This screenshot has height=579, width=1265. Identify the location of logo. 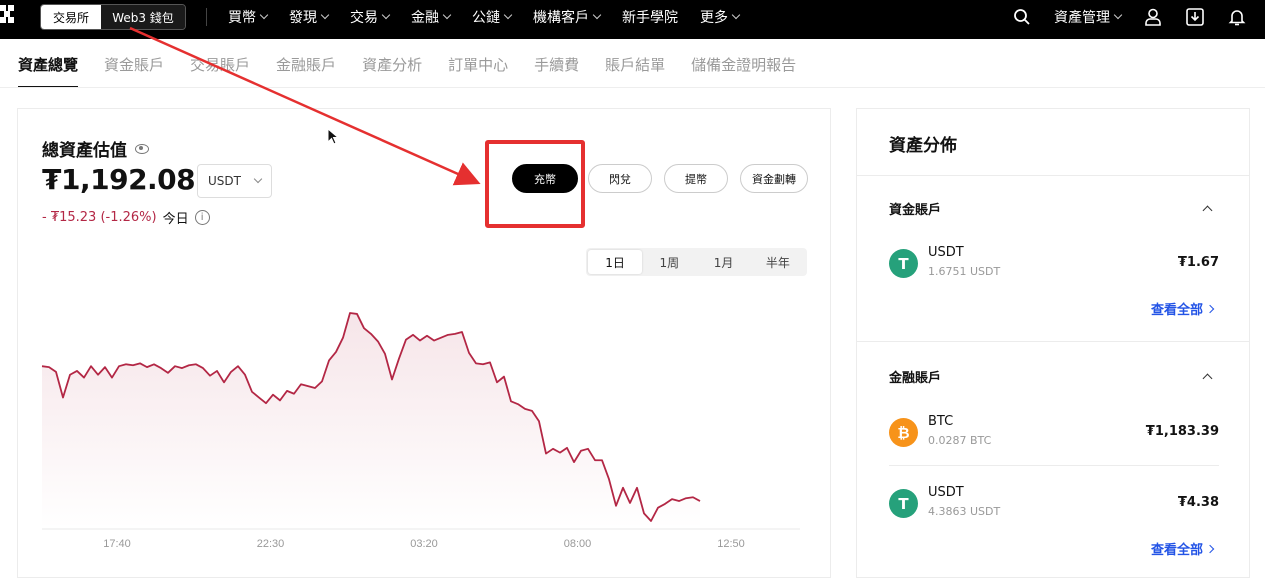
(7, 18).